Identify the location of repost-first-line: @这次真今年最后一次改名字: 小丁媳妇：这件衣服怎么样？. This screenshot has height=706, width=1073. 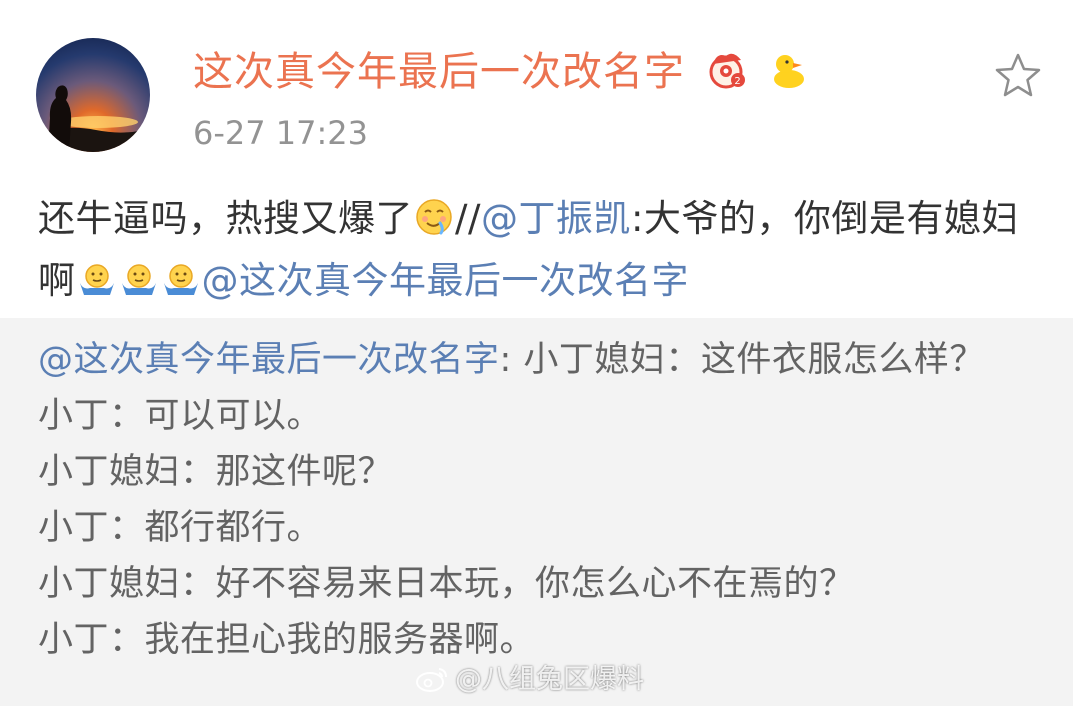
(538, 360).